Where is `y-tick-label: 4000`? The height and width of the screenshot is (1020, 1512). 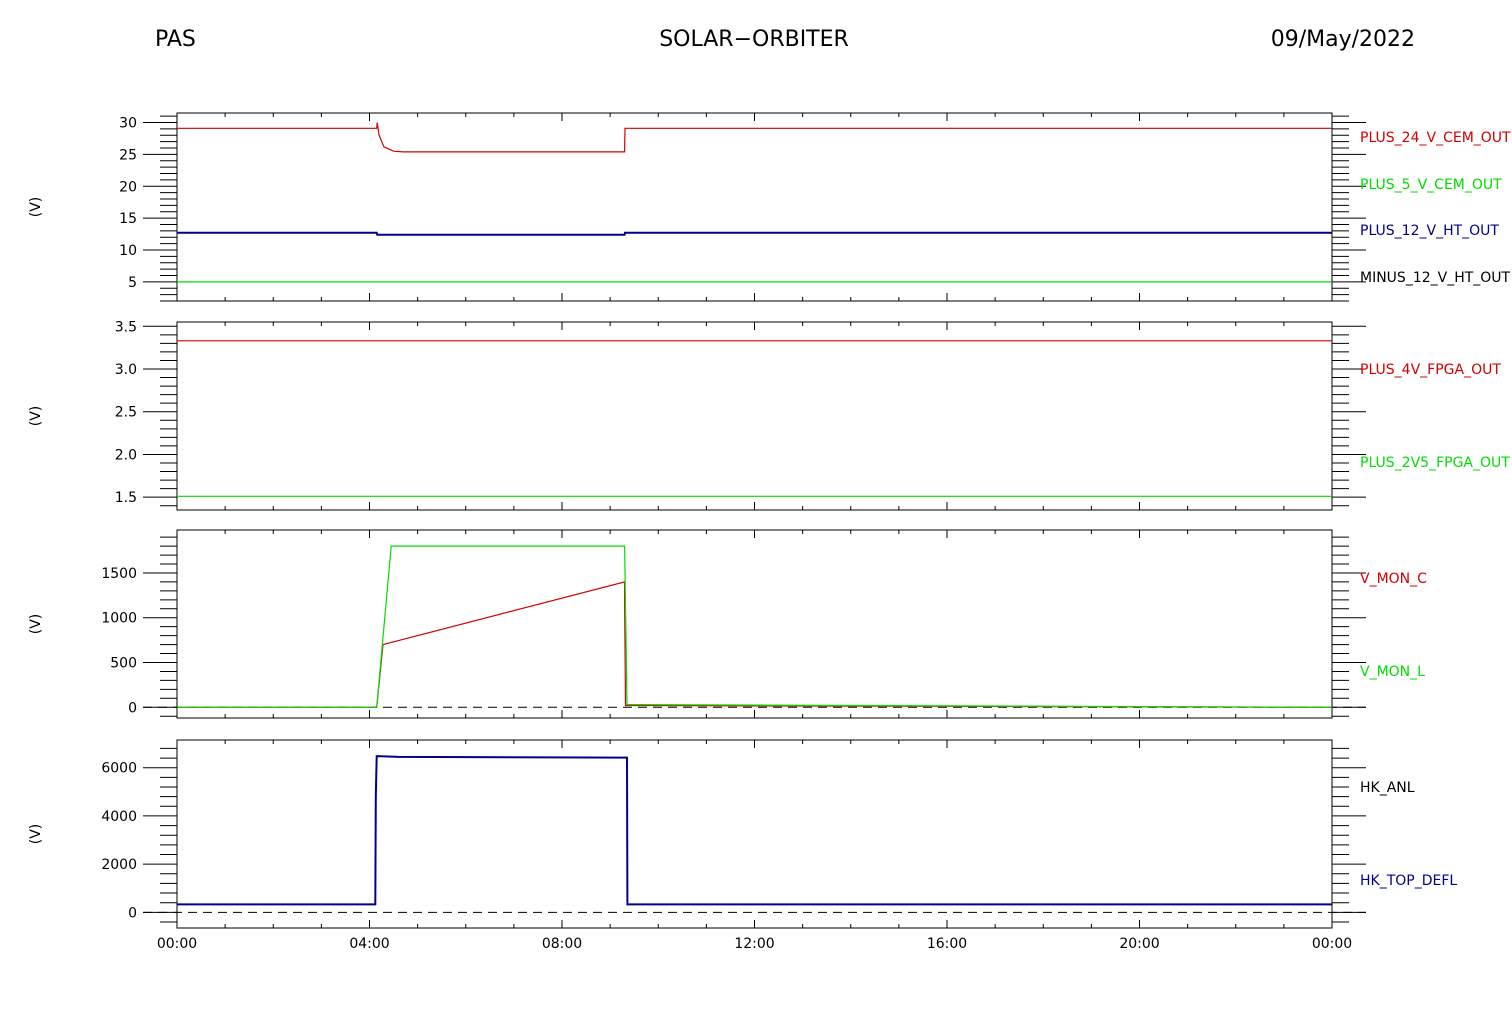
y-tick-label: 4000 is located at coordinates (119, 817).